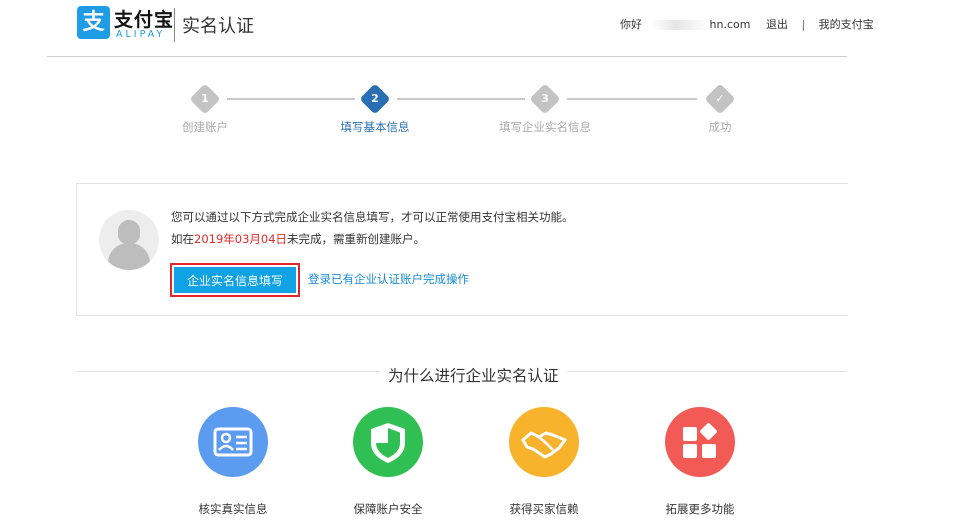 Image resolution: width=961 pixels, height=530 pixels. I want to click on feature-label-more: 拓展更多功能, so click(700, 509).